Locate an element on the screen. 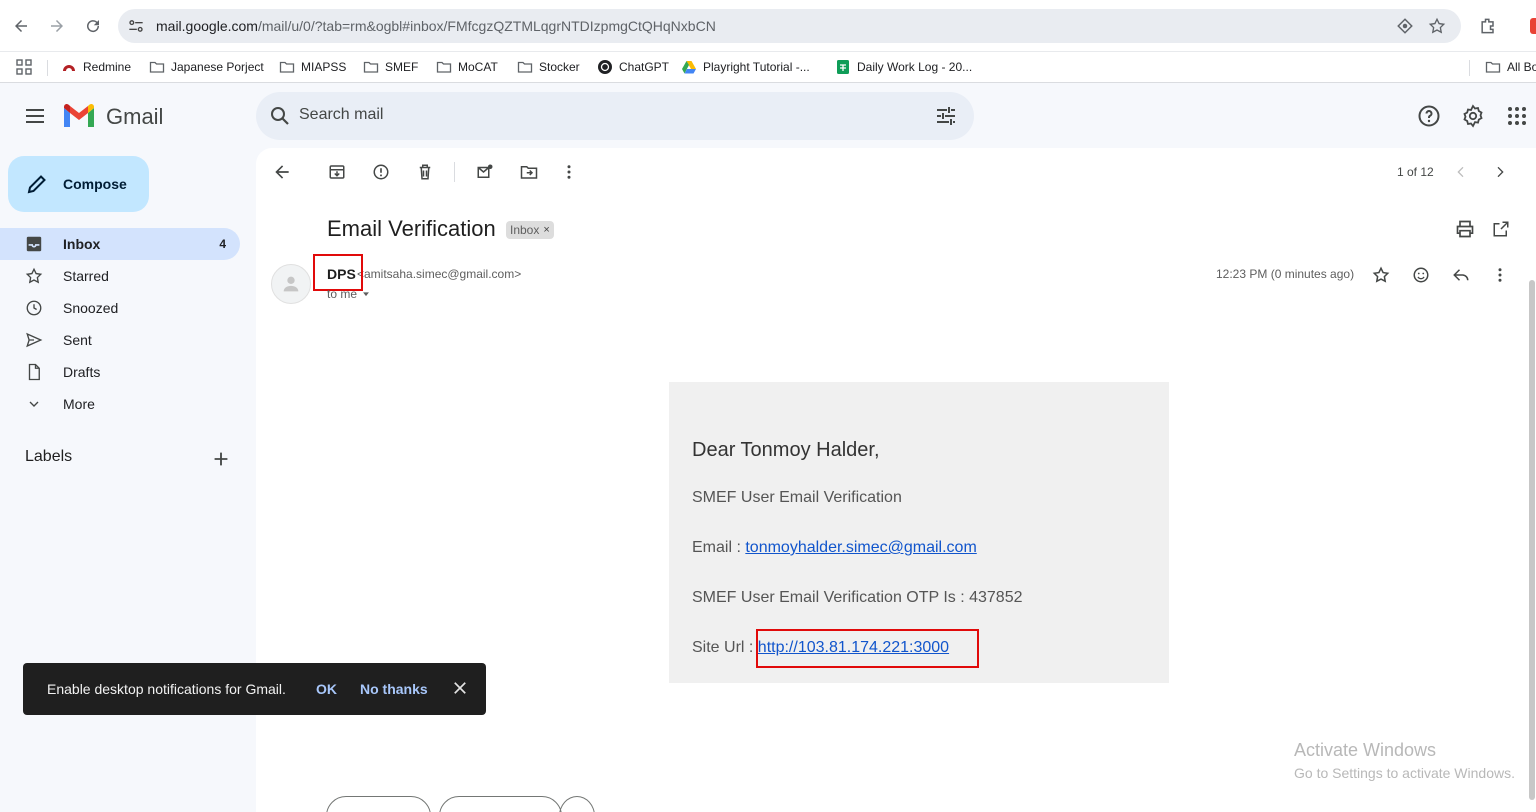  site-info-icon is located at coordinates (136, 26).